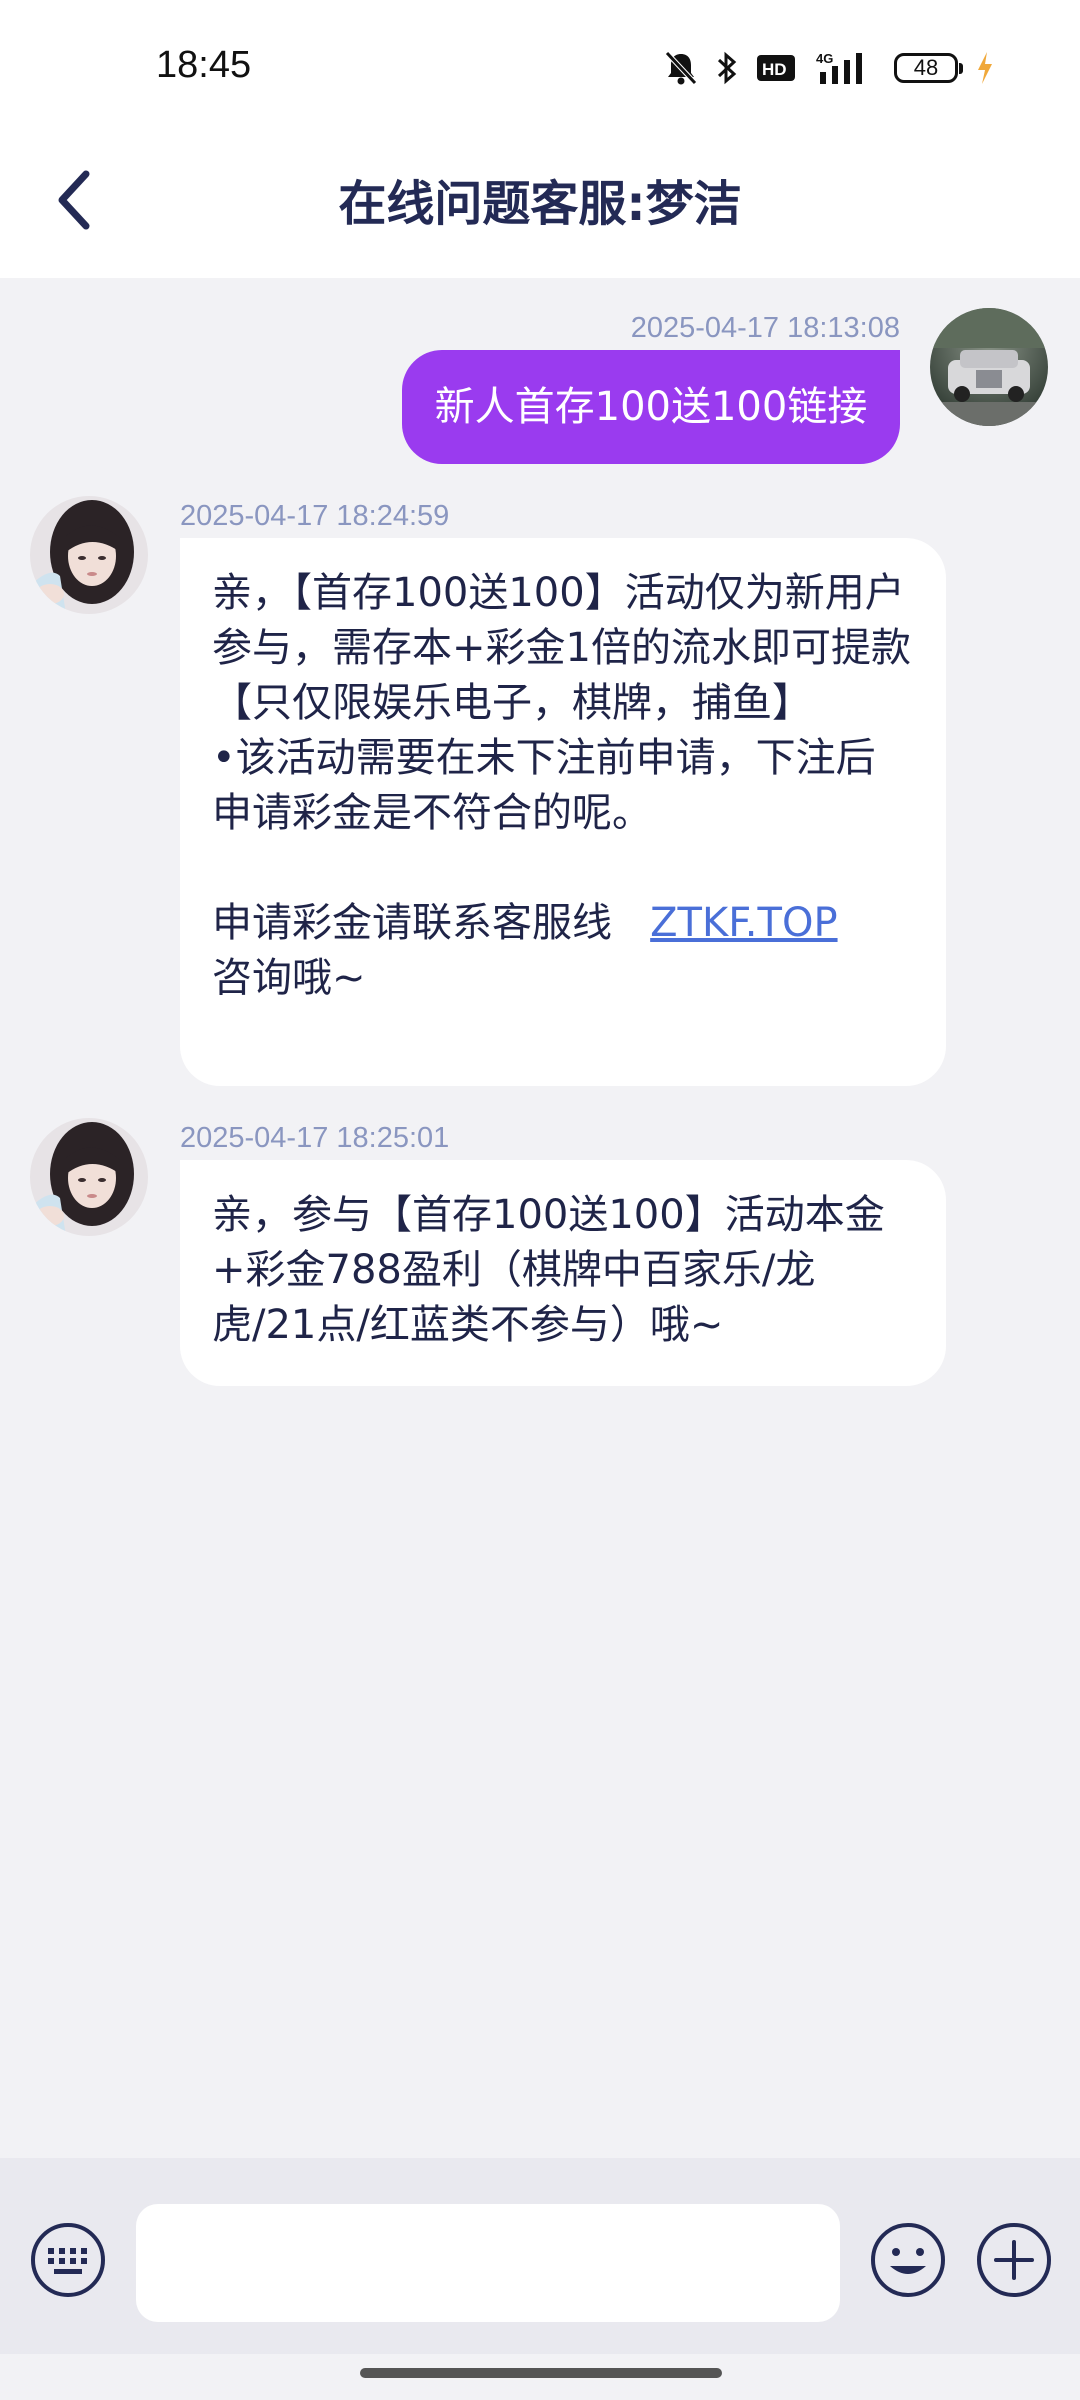 The width and height of the screenshot is (1080, 2400). I want to click on mute-bell-icon, so click(681, 68).